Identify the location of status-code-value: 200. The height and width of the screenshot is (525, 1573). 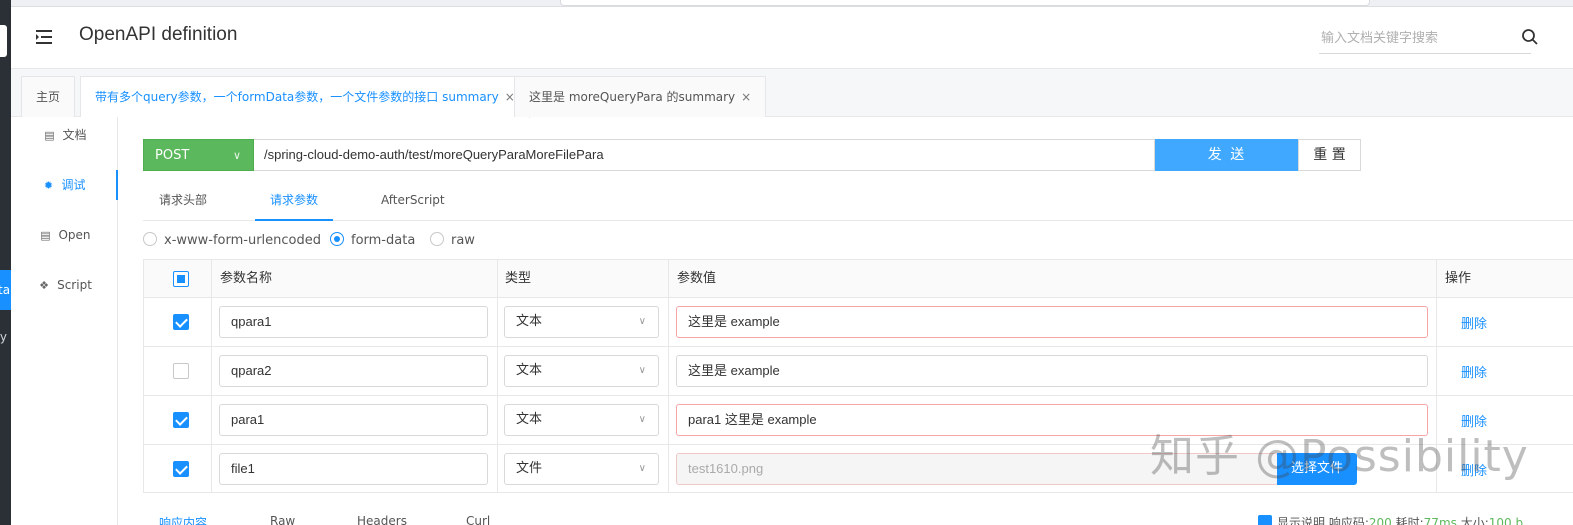
(1380, 520).